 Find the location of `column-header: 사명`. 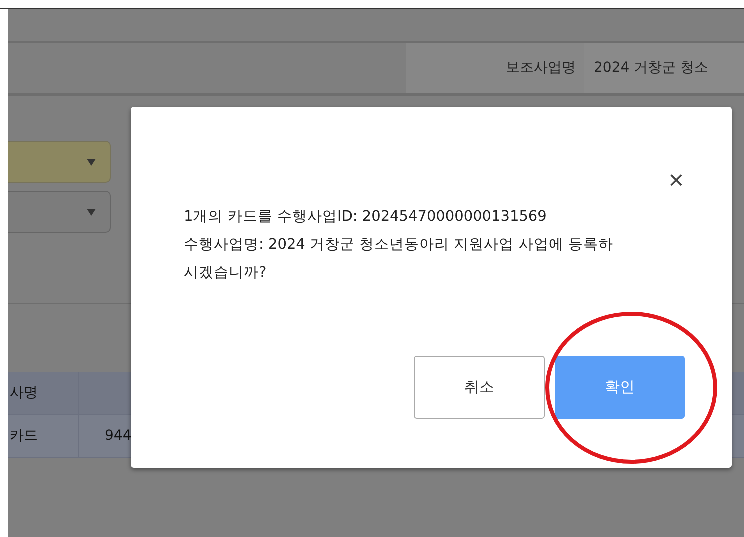

column-header: 사명 is located at coordinates (43, 393).